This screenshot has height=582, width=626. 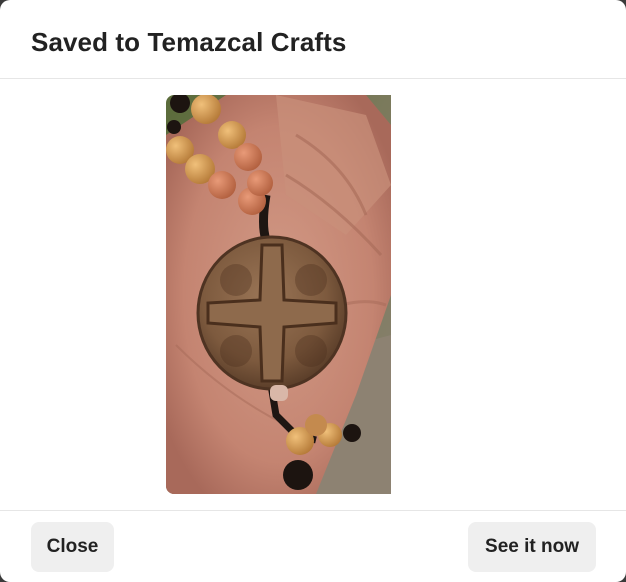 What do you see at coordinates (72, 547) in the screenshot?
I see `close-button: Close` at bounding box center [72, 547].